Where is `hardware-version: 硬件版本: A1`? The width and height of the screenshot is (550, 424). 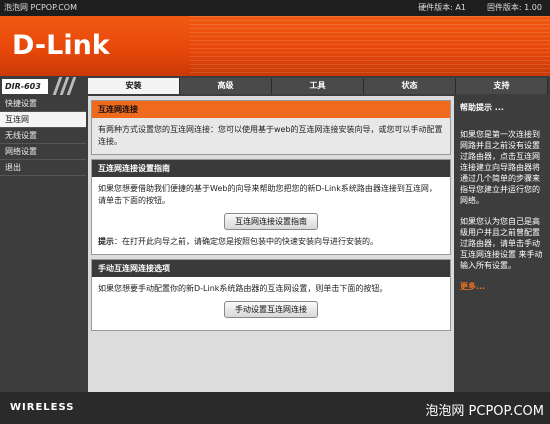 hardware-version: 硬件版本: A1 is located at coordinates (442, 7).